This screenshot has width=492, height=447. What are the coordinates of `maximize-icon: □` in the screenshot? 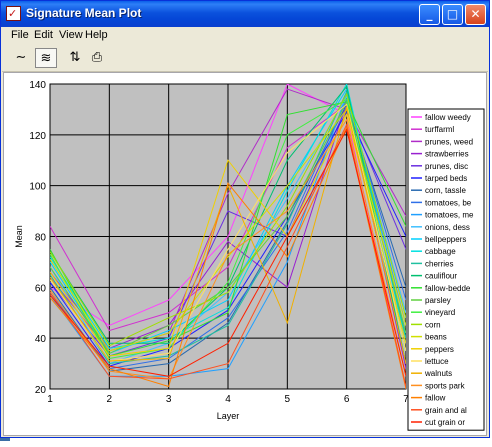 It's located at (452, 14).